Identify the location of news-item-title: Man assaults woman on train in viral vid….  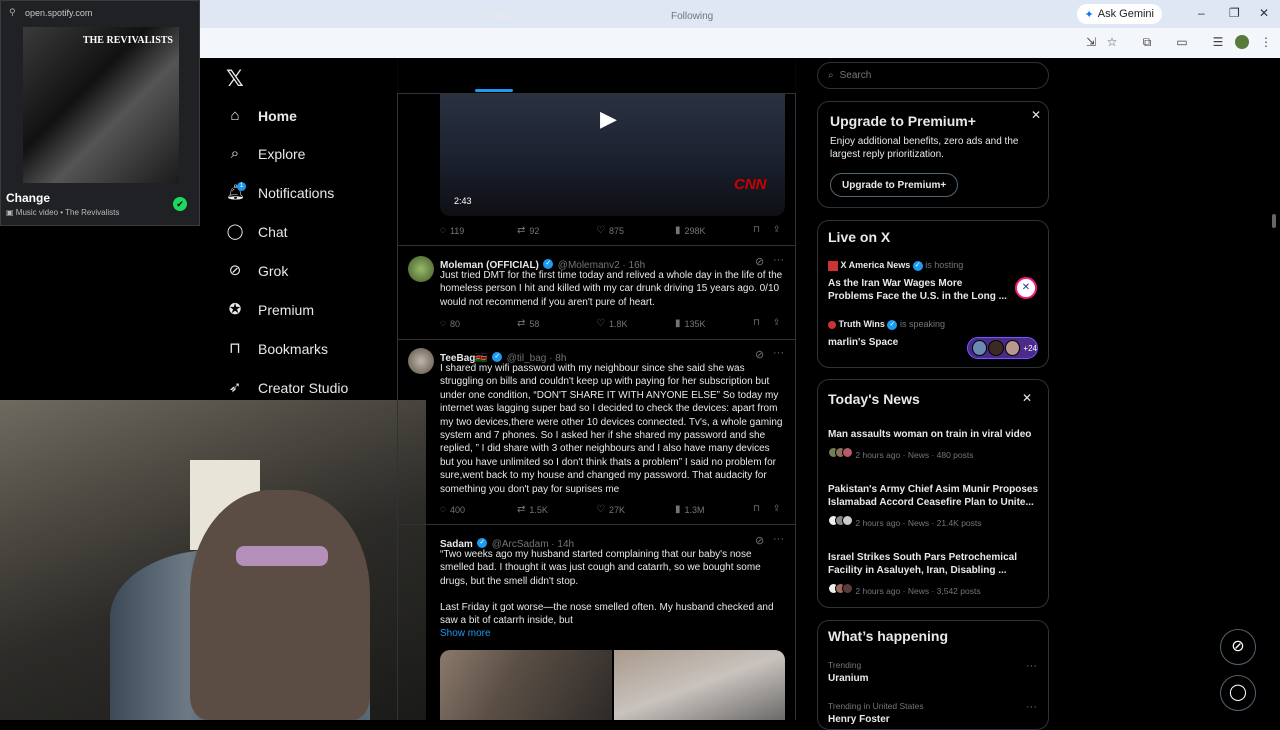
(933, 434).